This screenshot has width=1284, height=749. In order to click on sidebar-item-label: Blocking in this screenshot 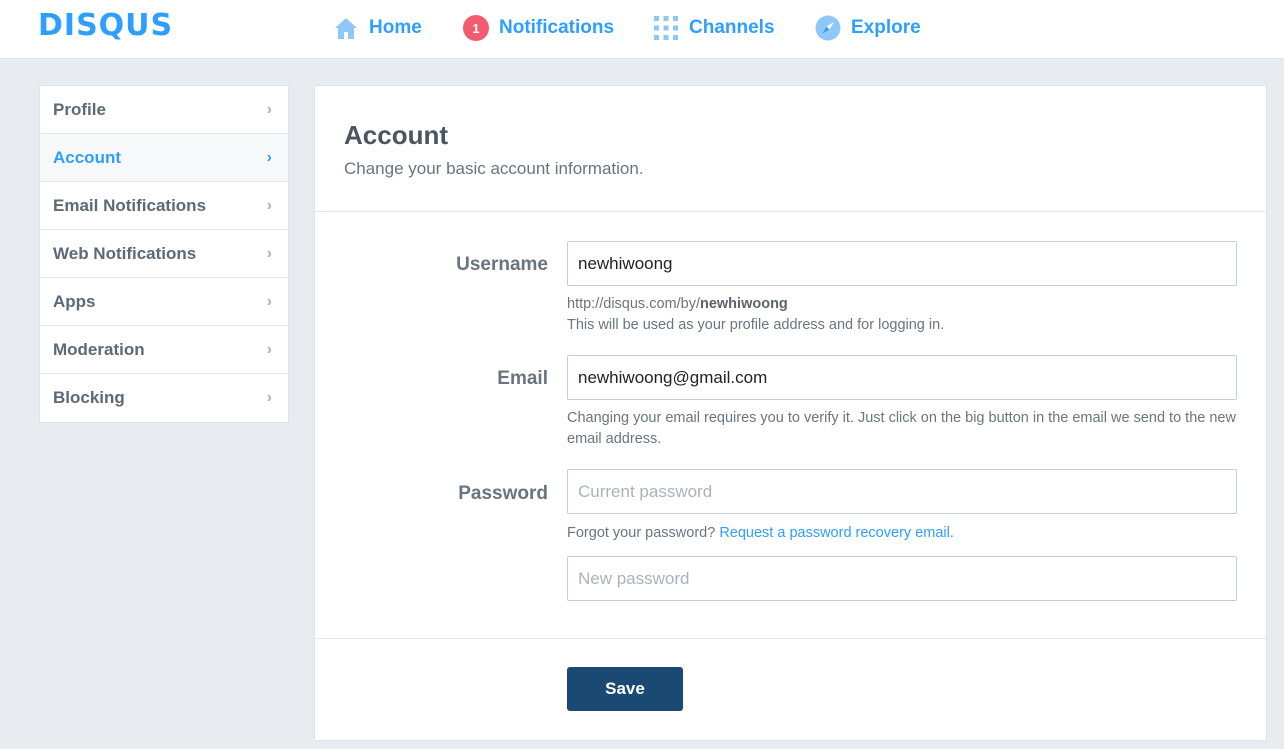, I will do `click(89, 397)`.